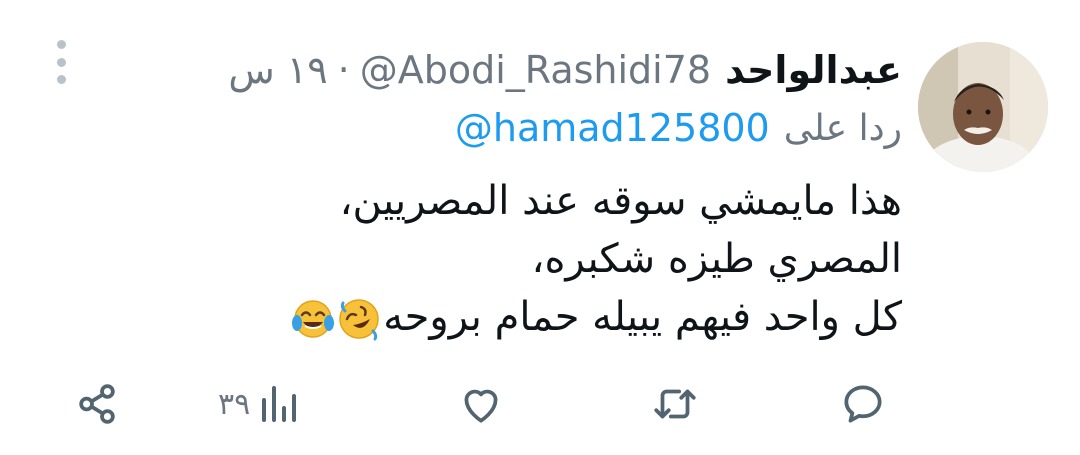  Describe the element at coordinates (279, 404) in the screenshot. I see `views-icon` at that location.